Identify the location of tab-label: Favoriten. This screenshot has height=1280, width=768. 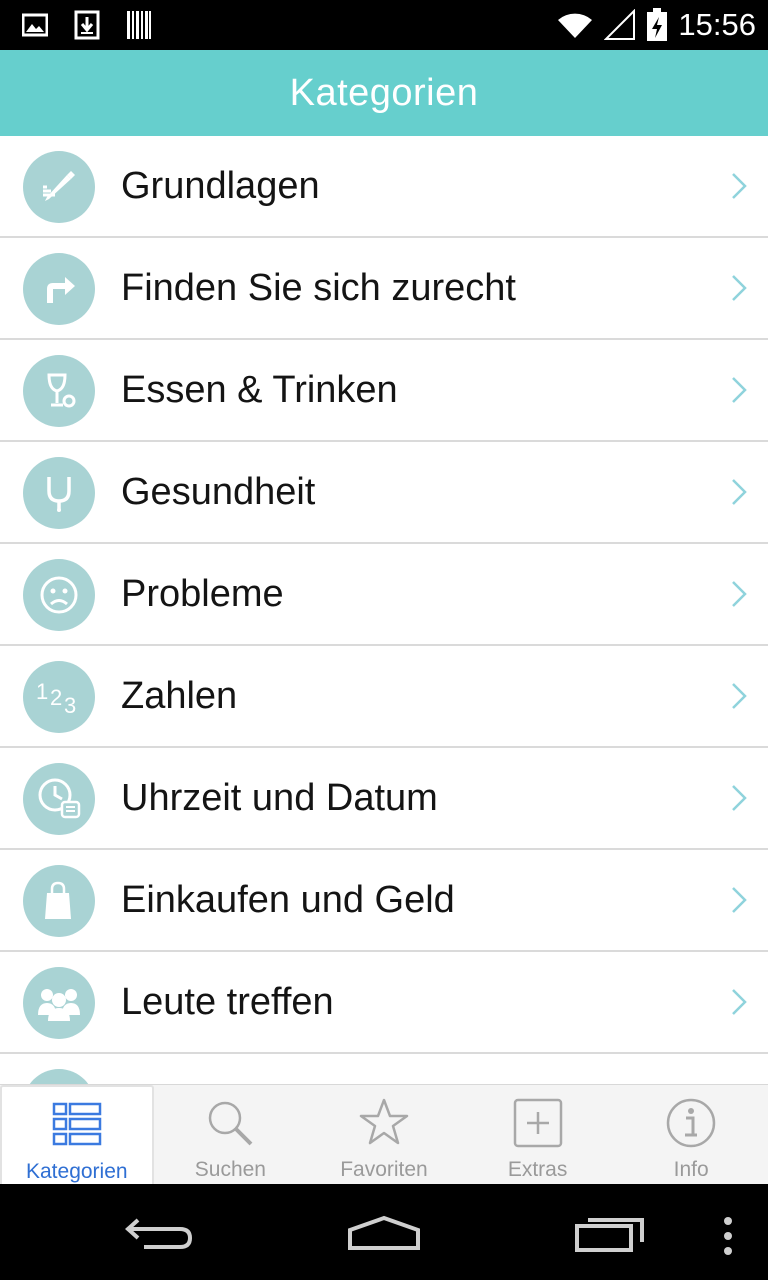
(384, 1169).